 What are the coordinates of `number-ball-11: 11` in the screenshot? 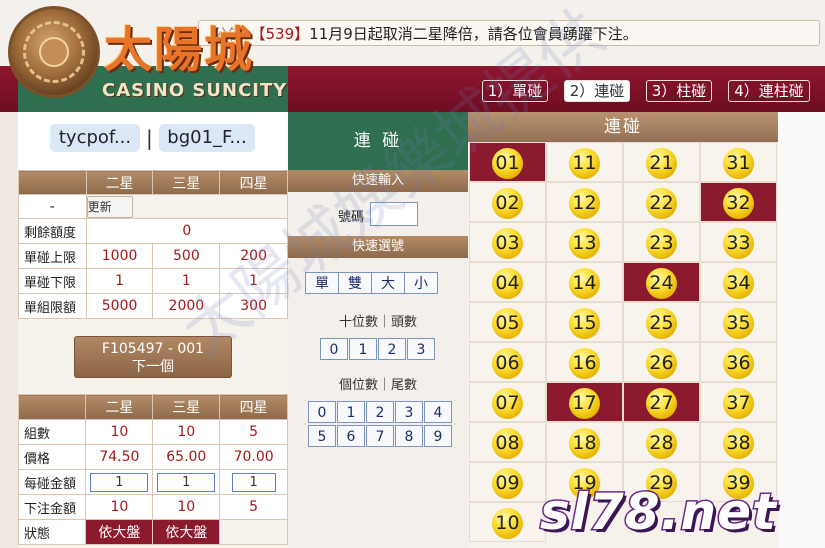 It's located at (584, 163).